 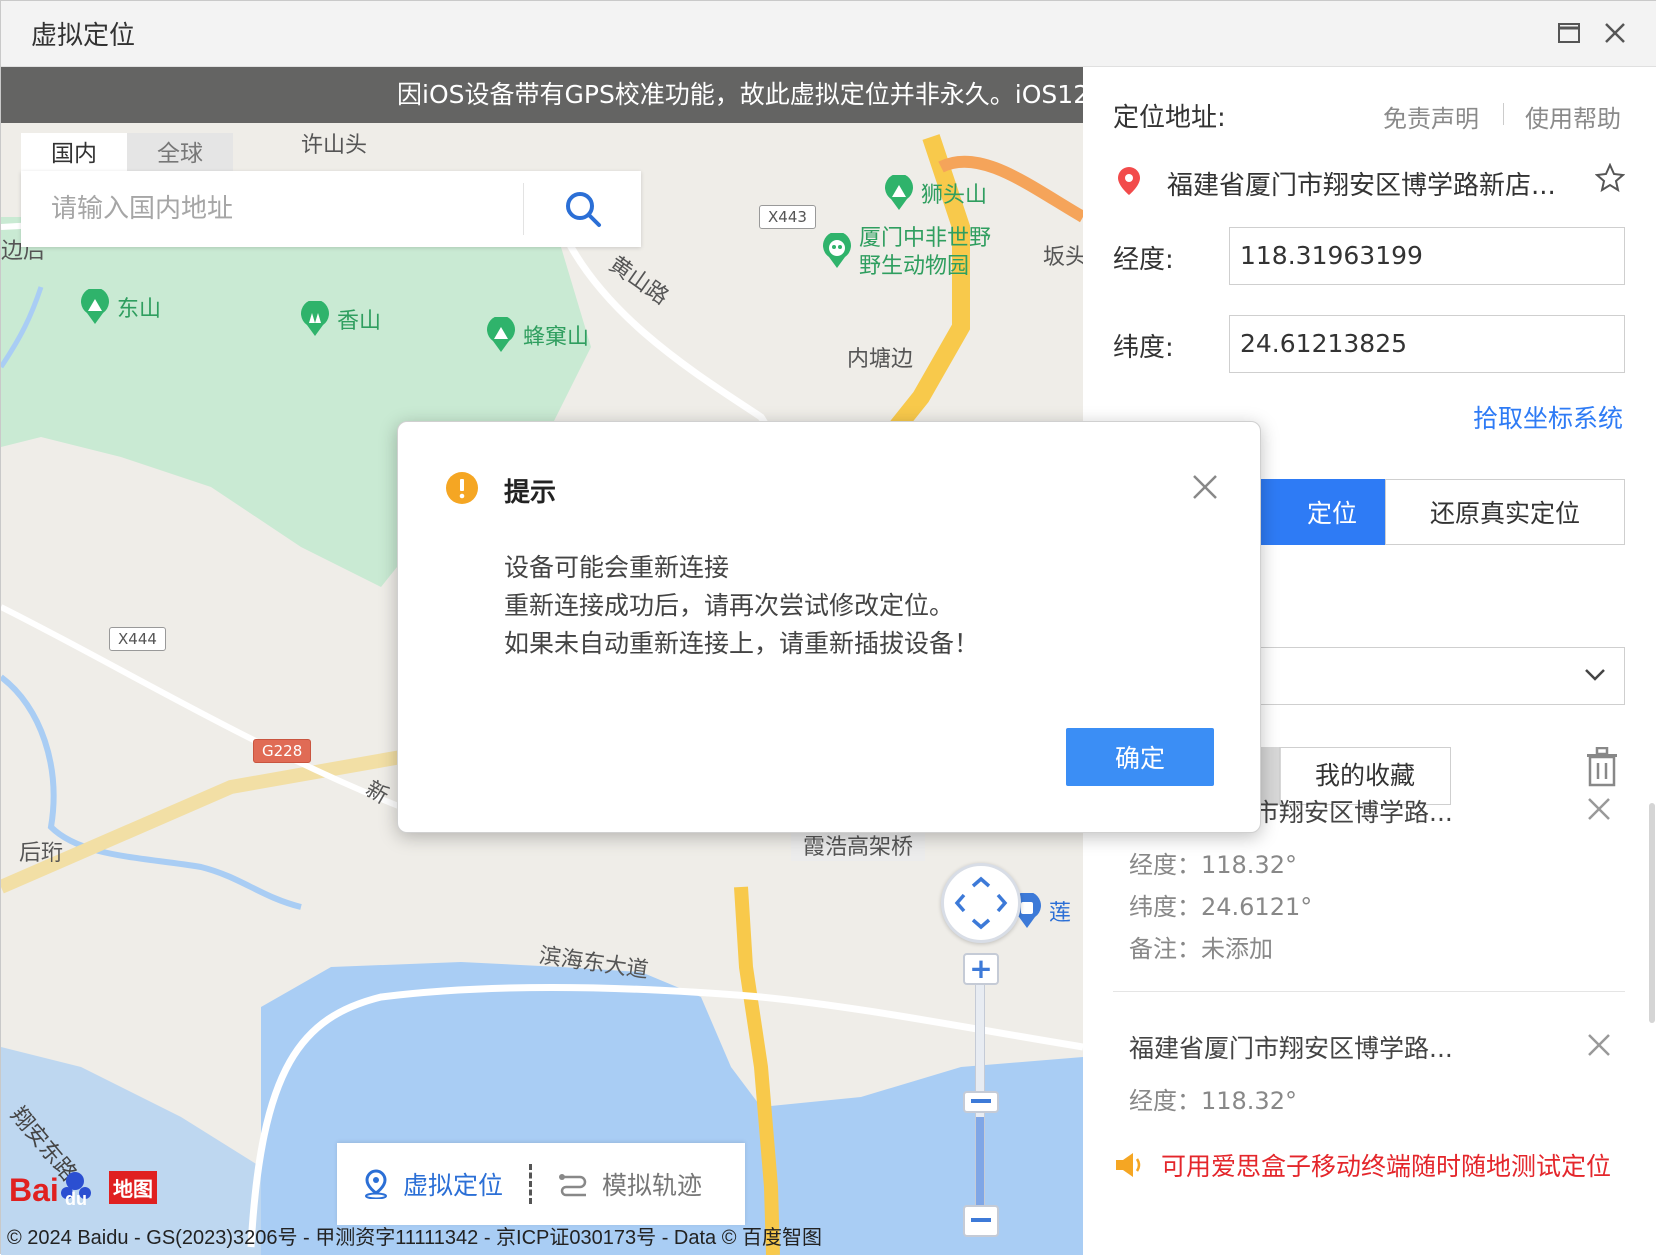 What do you see at coordinates (1652, 913) in the screenshot?
I see `favorites-scrollbar` at bounding box center [1652, 913].